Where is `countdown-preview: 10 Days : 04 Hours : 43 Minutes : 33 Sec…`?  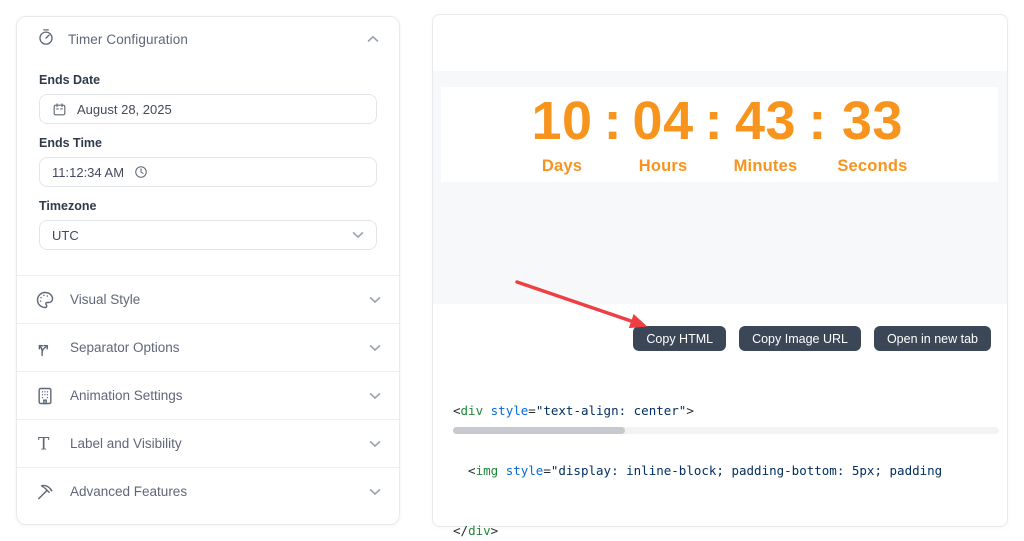 countdown-preview: 10 Days : 04 Hours : 43 Minutes : 33 Sec… is located at coordinates (719, 134).